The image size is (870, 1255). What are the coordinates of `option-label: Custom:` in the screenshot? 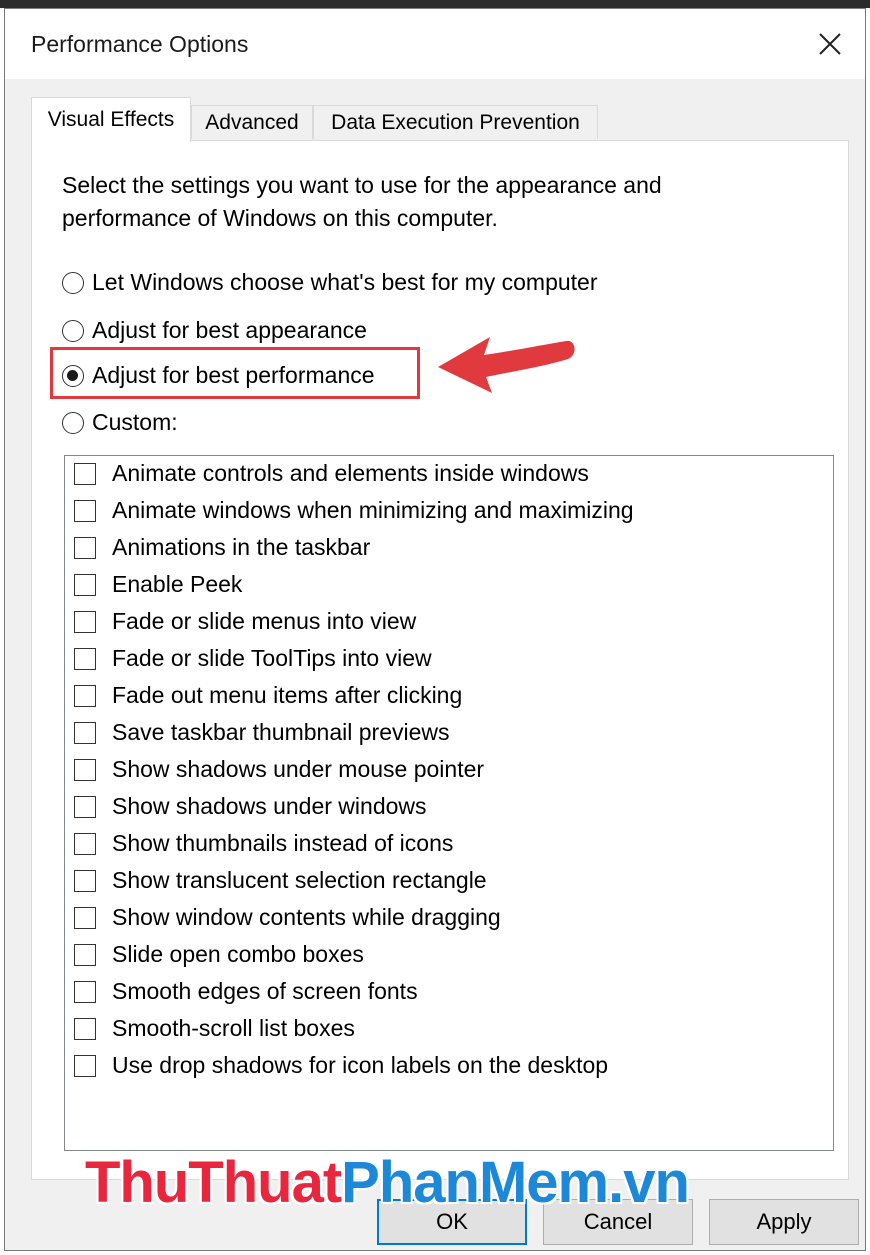 It's located at (135, 422).